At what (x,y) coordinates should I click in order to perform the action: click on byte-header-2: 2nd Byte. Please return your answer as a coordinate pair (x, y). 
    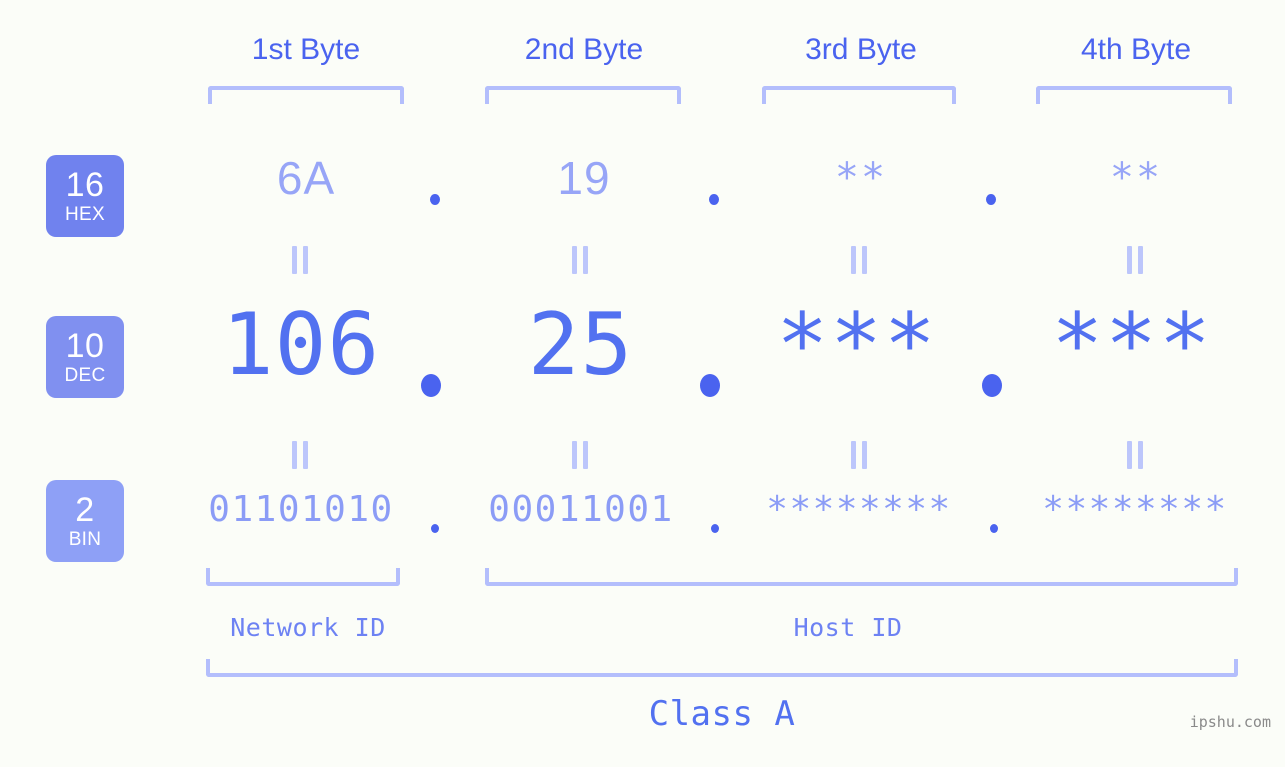
    Looking at the image, I should click on (584, 49).